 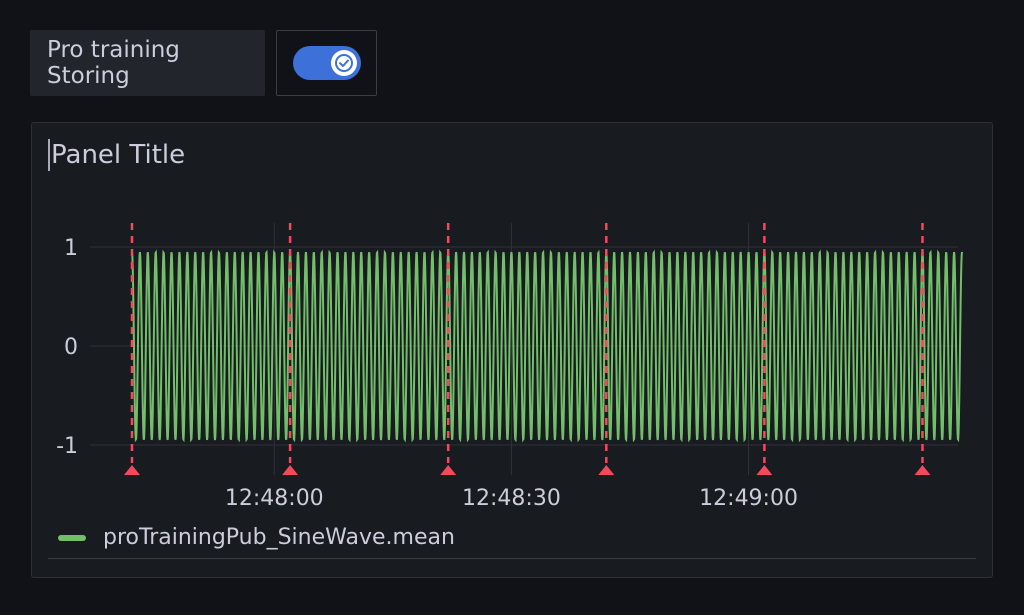 What do you see at coordinates (72, 537) in the screenshot?
I see `legend-swatch` at bounding box center [72, 537].